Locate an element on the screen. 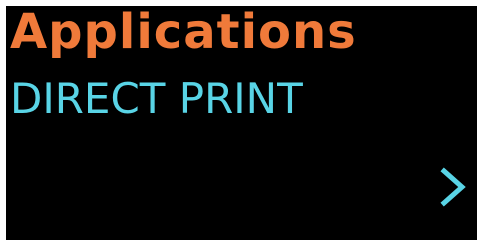 This screenshot has width=483, height=246. menu-item-direct-print: DIRECT PRINT is located at coordinates (156, 99).